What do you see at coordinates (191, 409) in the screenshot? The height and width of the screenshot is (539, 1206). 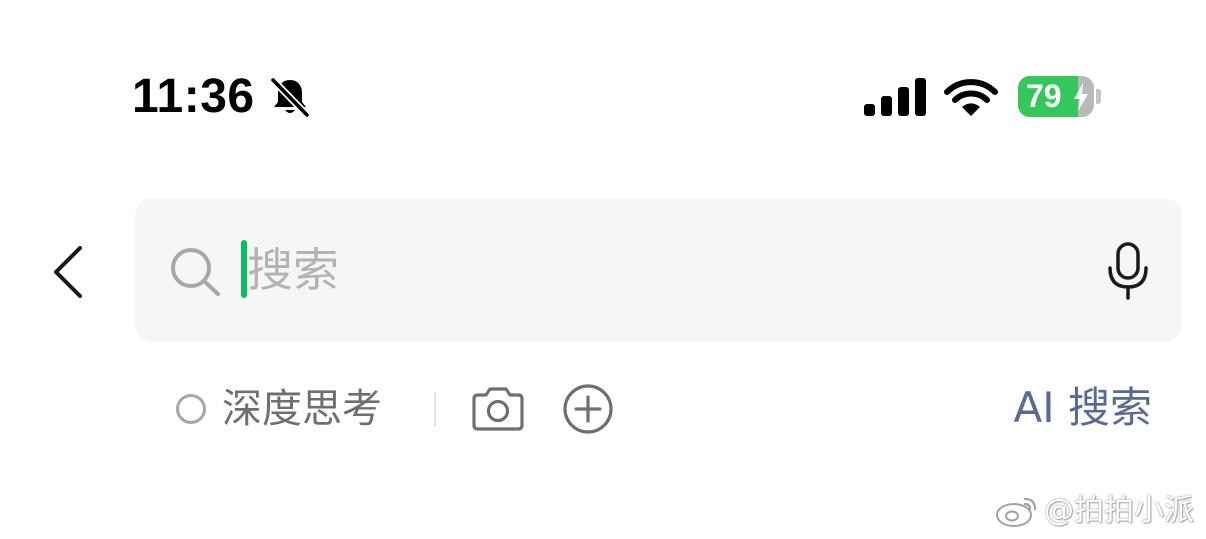 I see `deep-think-radio-icon` at bounding box center [191, 409].